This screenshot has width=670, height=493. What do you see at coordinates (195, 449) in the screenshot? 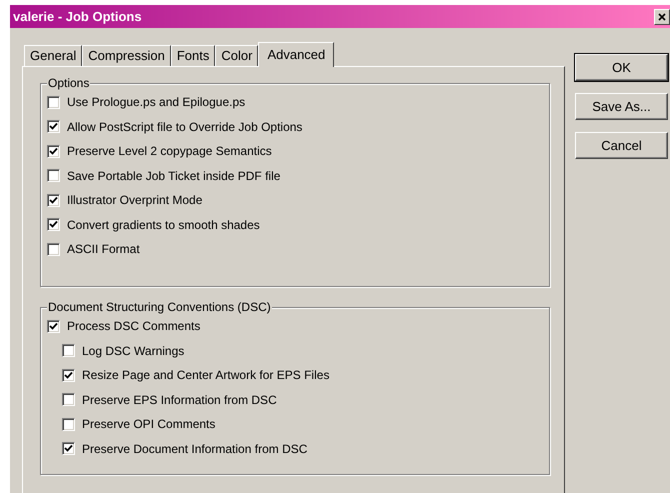
I see `checkbox-label: Preserve Document Information from DSC` at bounding box center [195, 449].